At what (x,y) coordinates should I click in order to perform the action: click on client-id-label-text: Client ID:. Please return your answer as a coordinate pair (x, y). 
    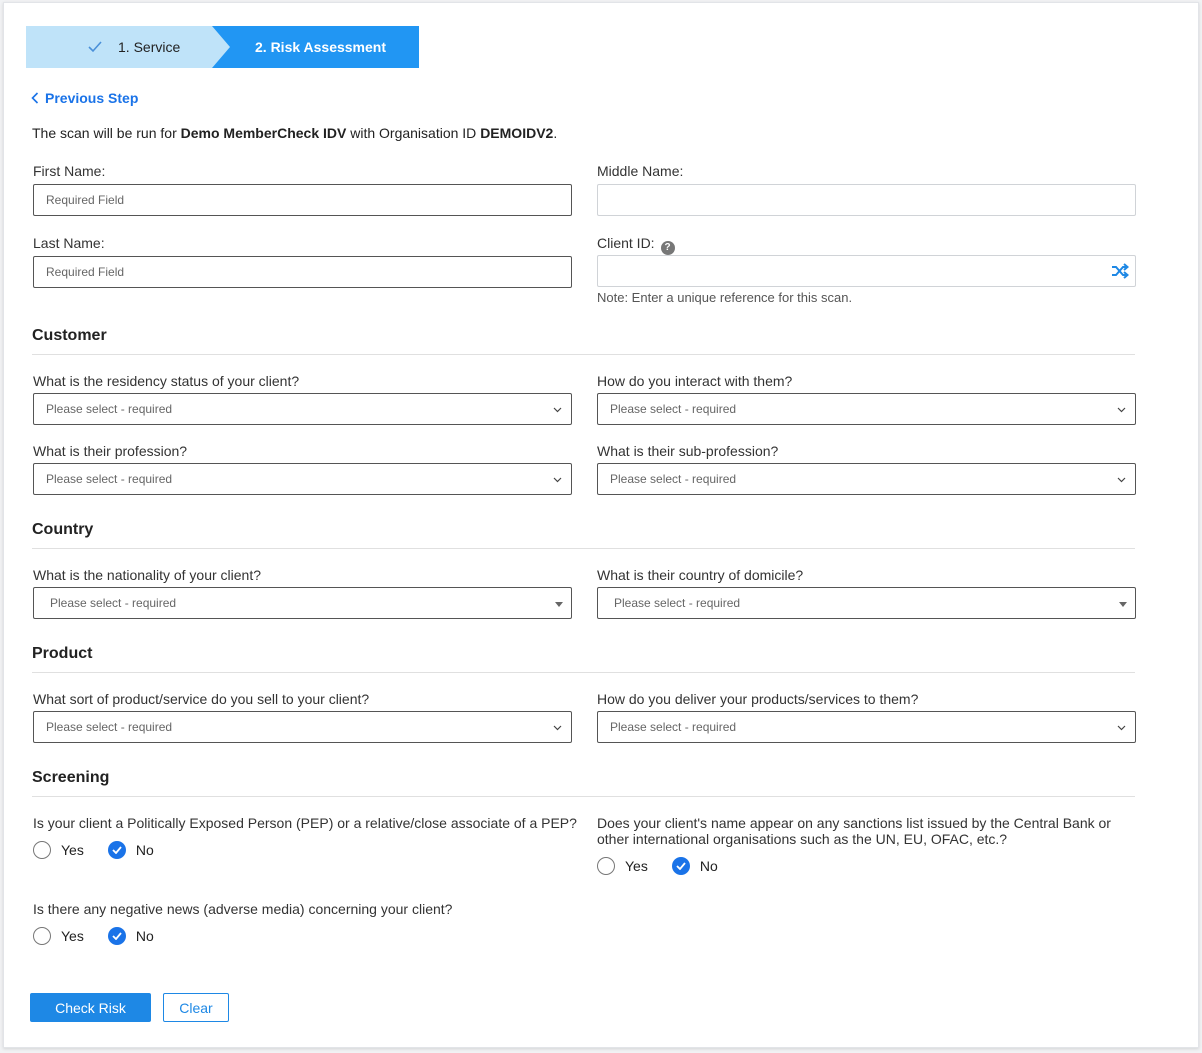
    Looking at the image, I should click on (626, 243).